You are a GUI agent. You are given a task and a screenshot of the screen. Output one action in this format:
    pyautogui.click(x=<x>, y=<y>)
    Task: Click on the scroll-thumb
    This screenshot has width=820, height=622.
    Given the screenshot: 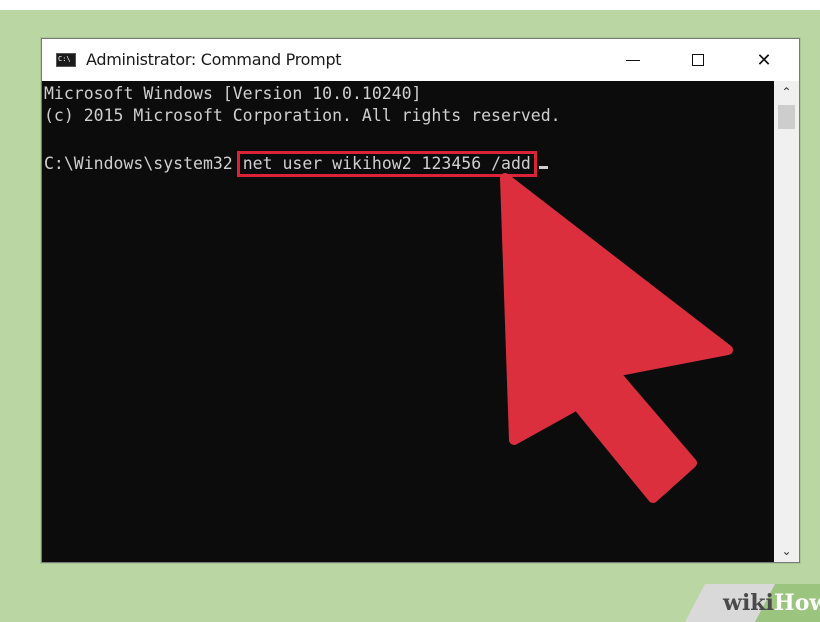 What is the action you would take?
    pyautogui.click(x=786, y=117)
    